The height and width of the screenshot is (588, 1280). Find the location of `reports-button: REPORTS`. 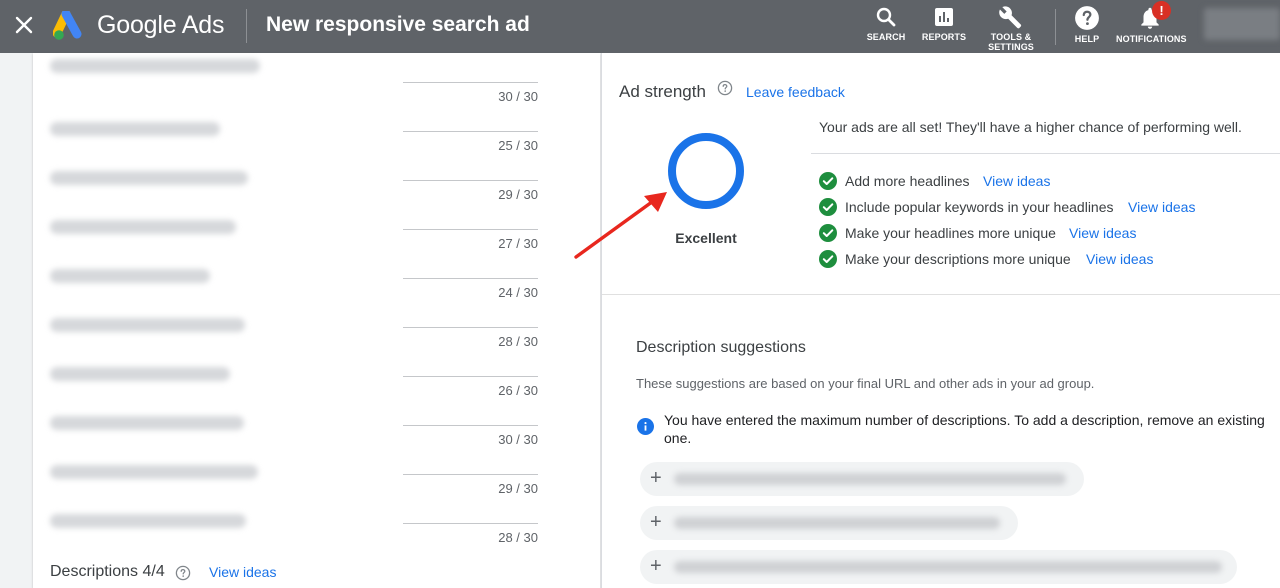

reports-button: REPORTS is located at coordinates (944, 23).